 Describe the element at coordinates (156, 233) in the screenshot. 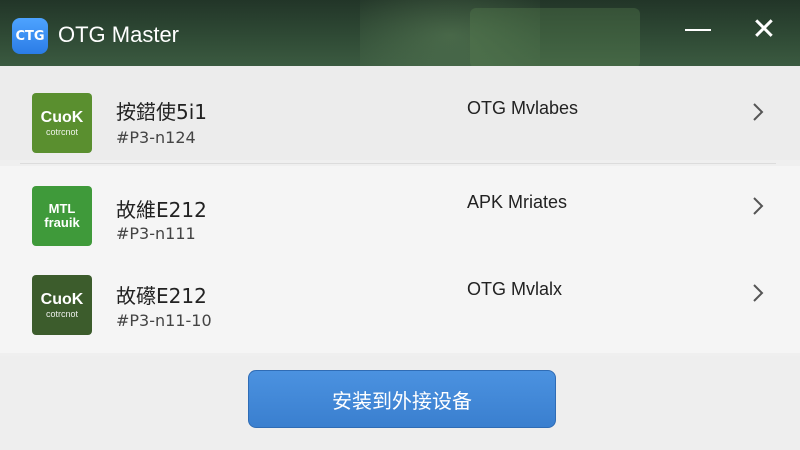

I see `item-id: #P3-n111` at that location.